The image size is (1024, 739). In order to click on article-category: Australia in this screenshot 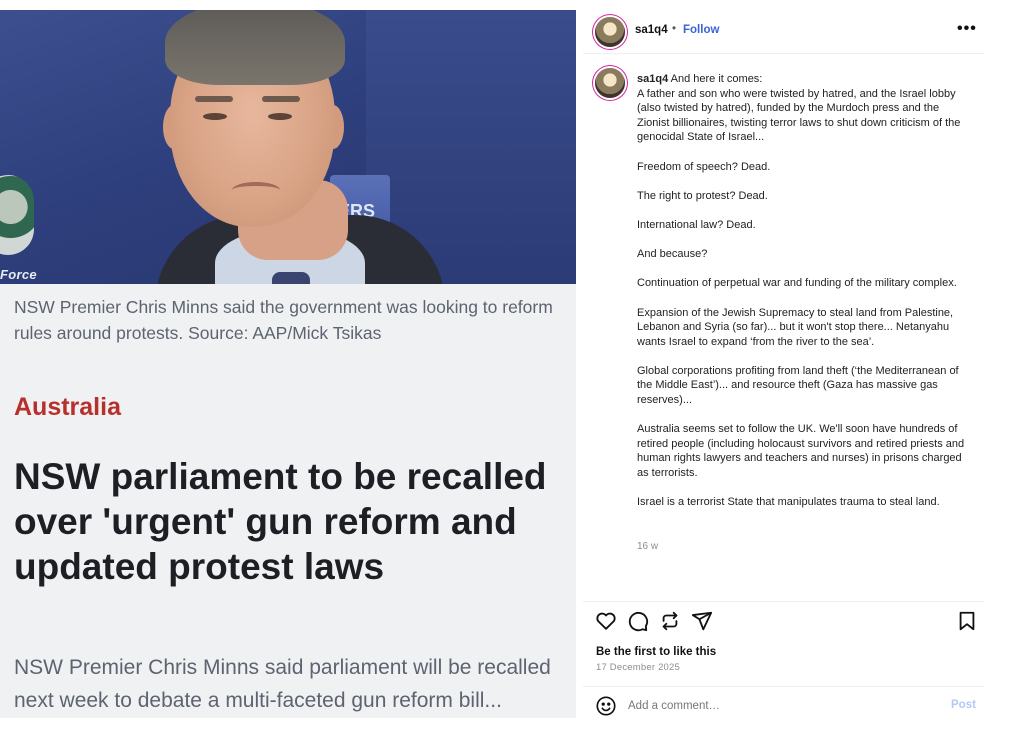, I will do `click(67, 407)`.